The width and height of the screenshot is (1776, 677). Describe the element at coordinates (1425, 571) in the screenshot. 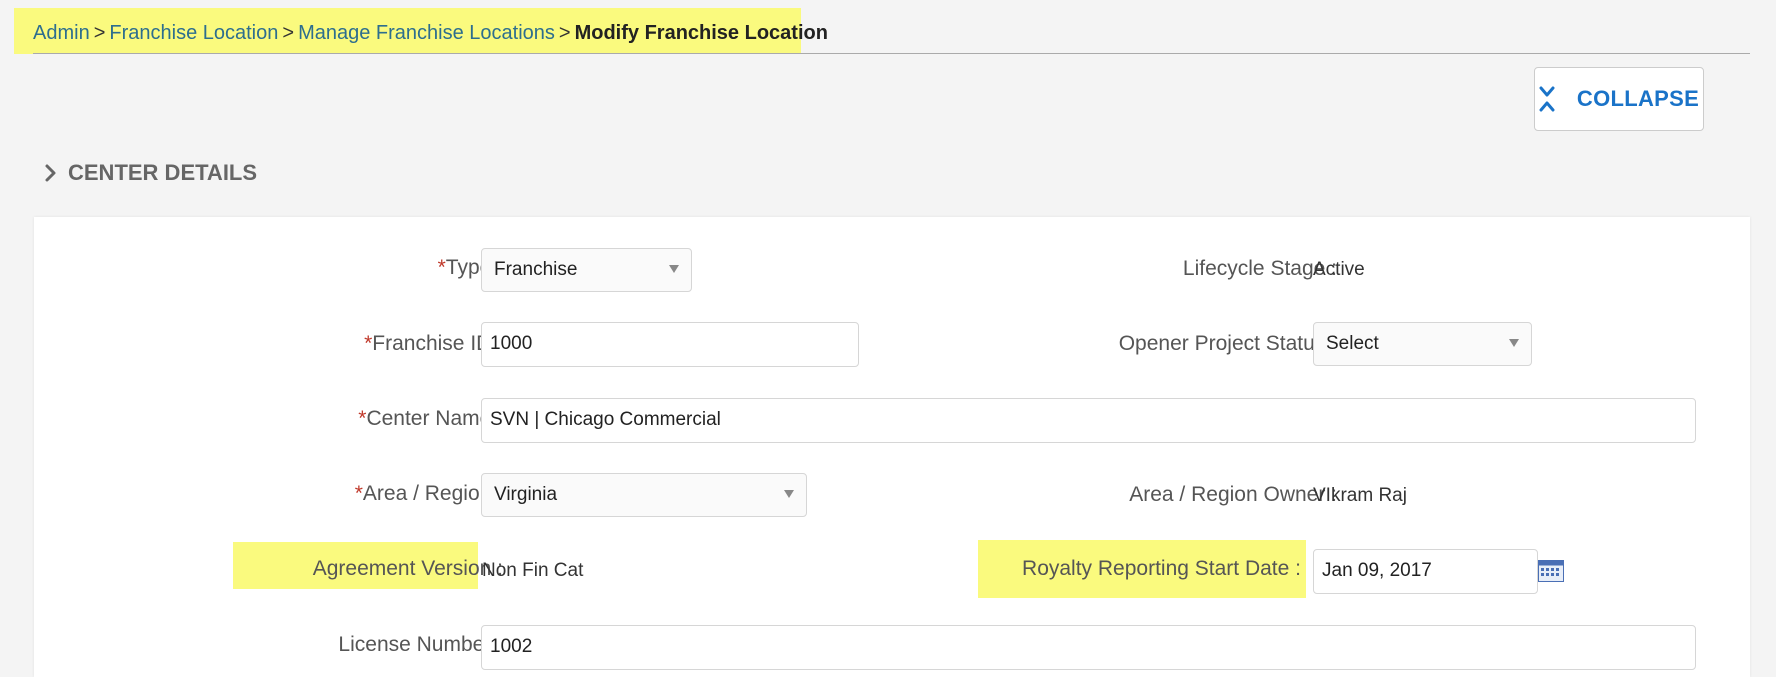

I see `royalty-reporting-start-date-input: Jan 09, 2017` at that location.